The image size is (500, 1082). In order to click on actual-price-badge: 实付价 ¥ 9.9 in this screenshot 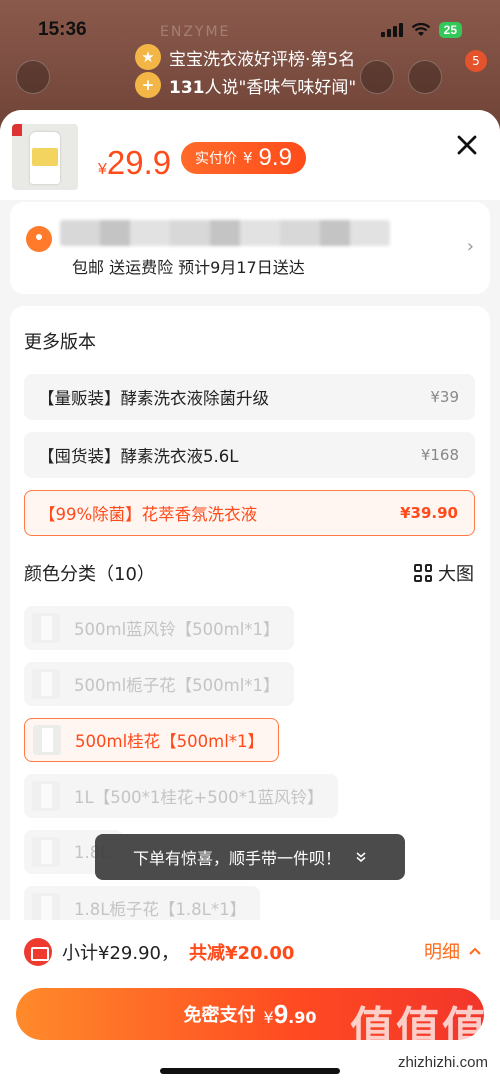, I will do `click(243, 158)`.